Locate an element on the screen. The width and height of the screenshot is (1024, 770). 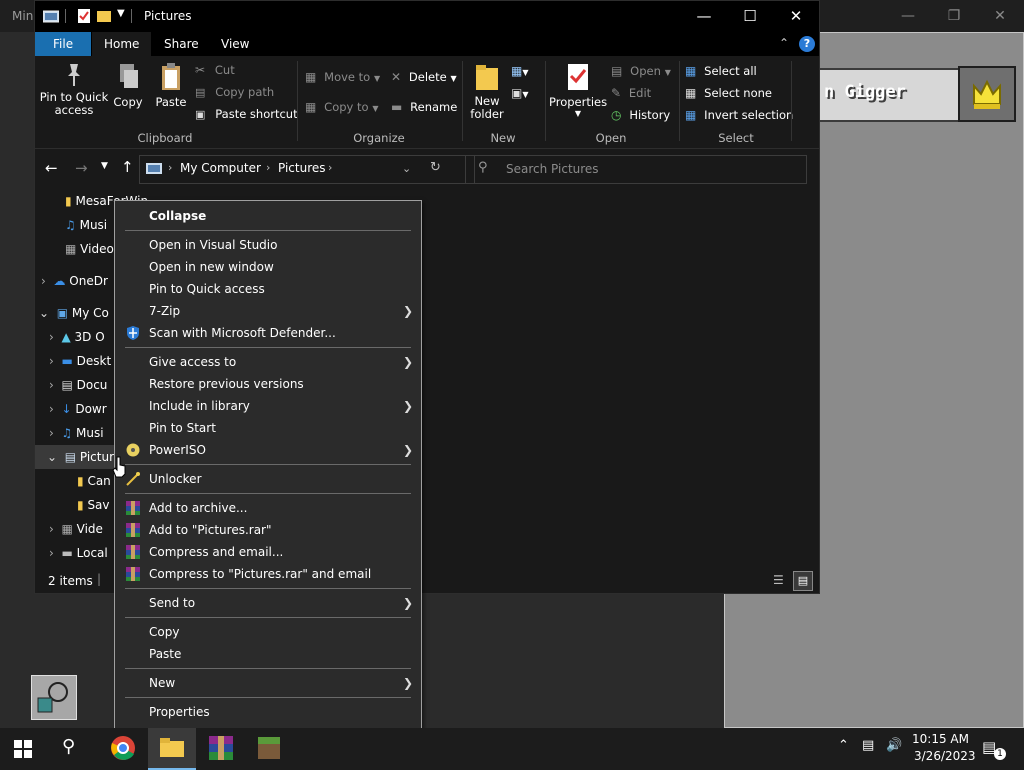
properties-check-icon is located at coordinates (84, 16).